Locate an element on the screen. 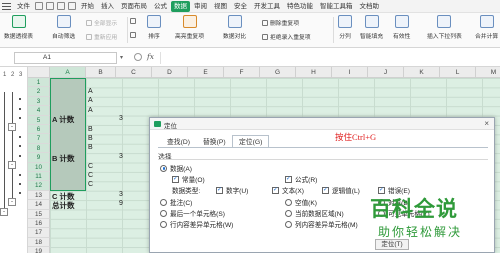 The width and height of the screenshot is (500, 253). fx-icon: fx is located at coordinates (150, 56).